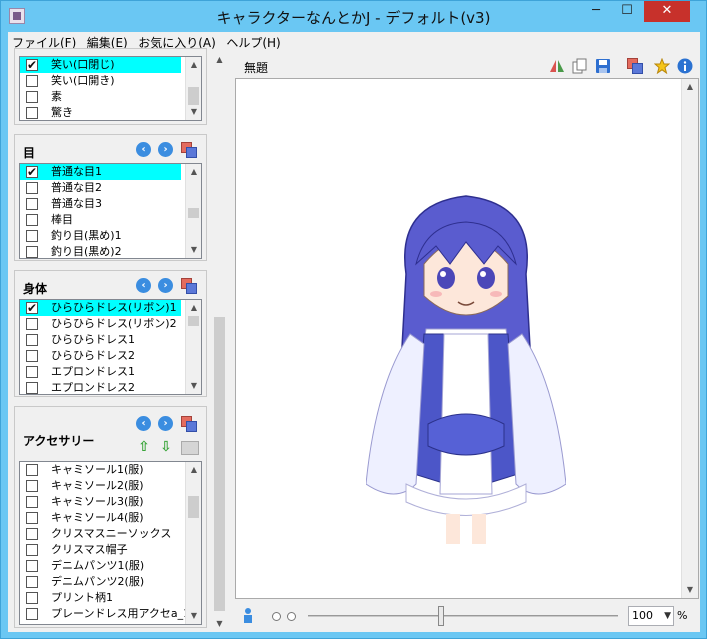 This screenshot has width=707, height=639. Describe the element at coordinates (110, 220) in the screenshot. I see `list-item: 棒目` at that location.